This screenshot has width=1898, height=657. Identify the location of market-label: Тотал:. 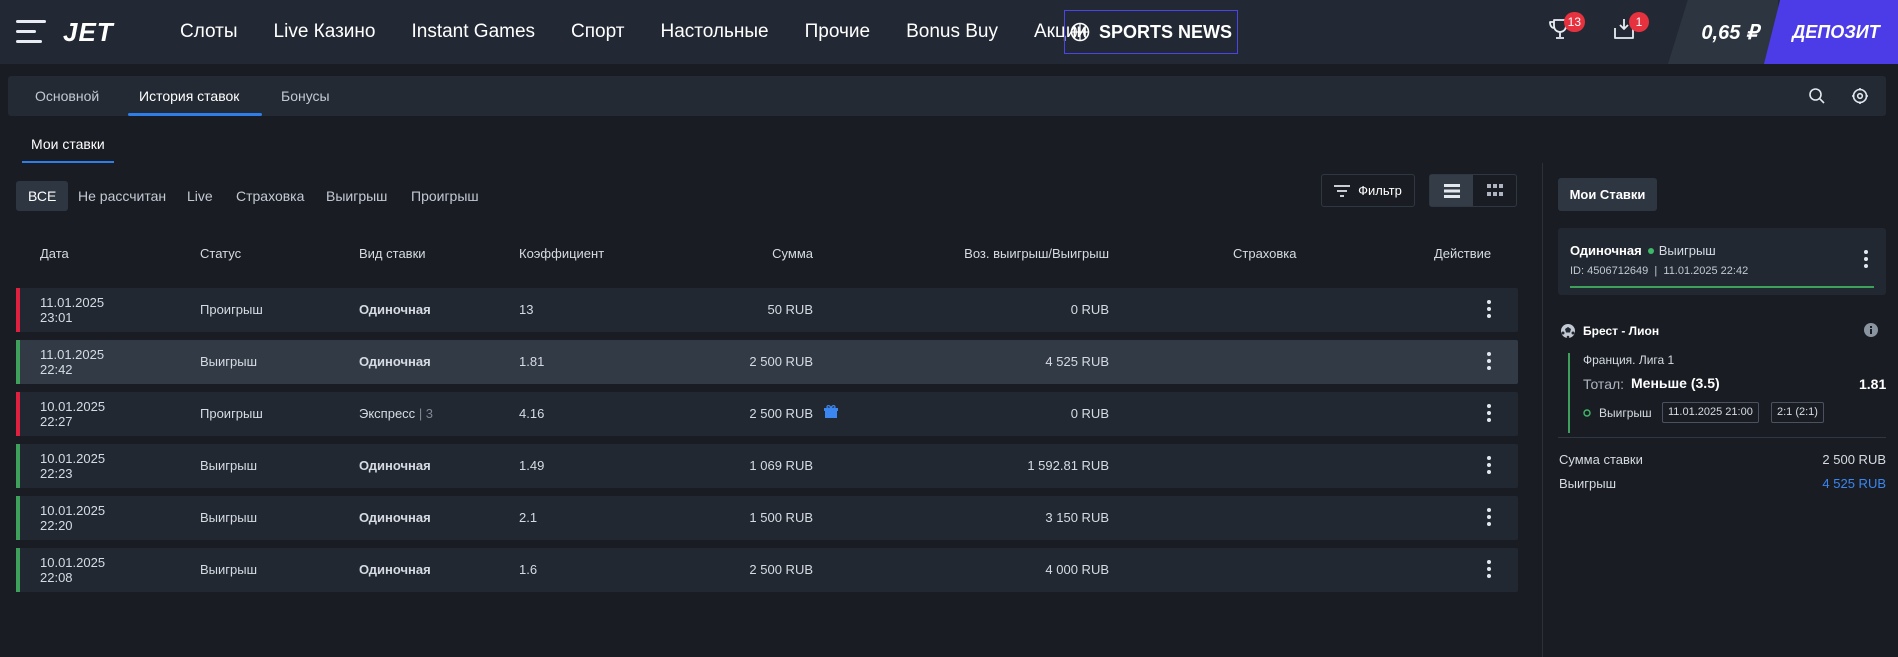
(1604, 384).